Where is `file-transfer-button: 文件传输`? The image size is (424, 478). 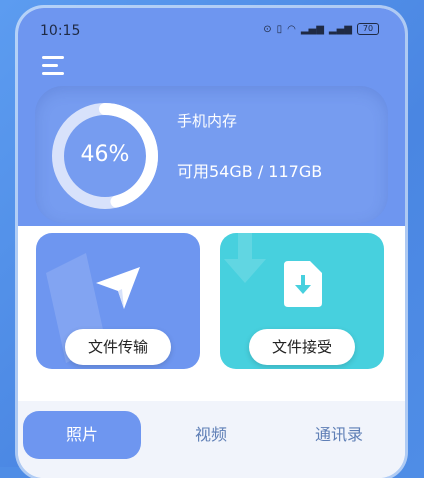 file-transfer-button: 文件传输 is located at coordinates (118, 347).